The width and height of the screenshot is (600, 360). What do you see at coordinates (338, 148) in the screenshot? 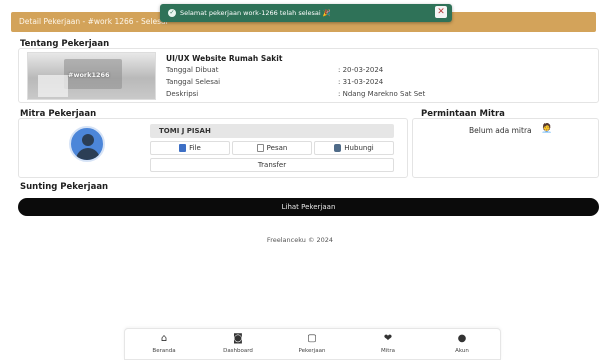
I see `phone-icon` at bounding box center [338, 148].